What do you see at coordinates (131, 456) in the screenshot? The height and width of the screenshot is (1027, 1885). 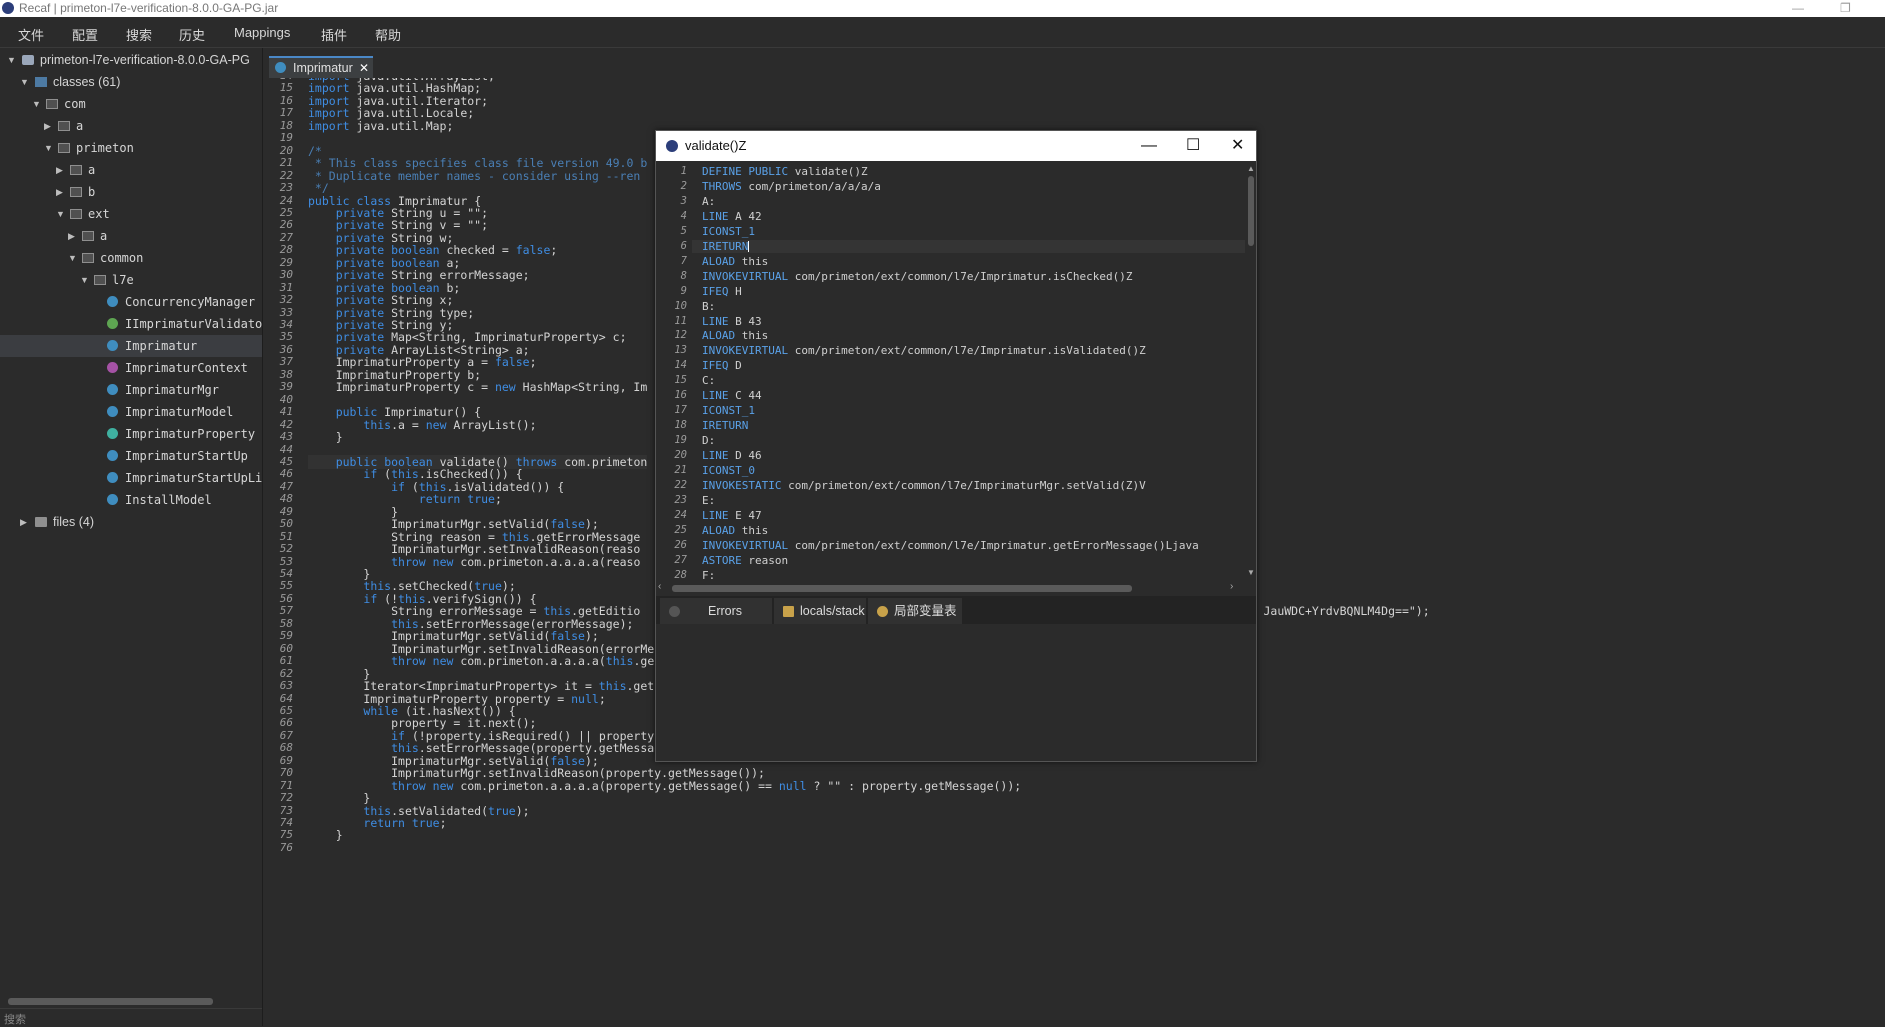 I see `tree-class-item: ImprimaturStartUp` at bounding box center [131, 456].